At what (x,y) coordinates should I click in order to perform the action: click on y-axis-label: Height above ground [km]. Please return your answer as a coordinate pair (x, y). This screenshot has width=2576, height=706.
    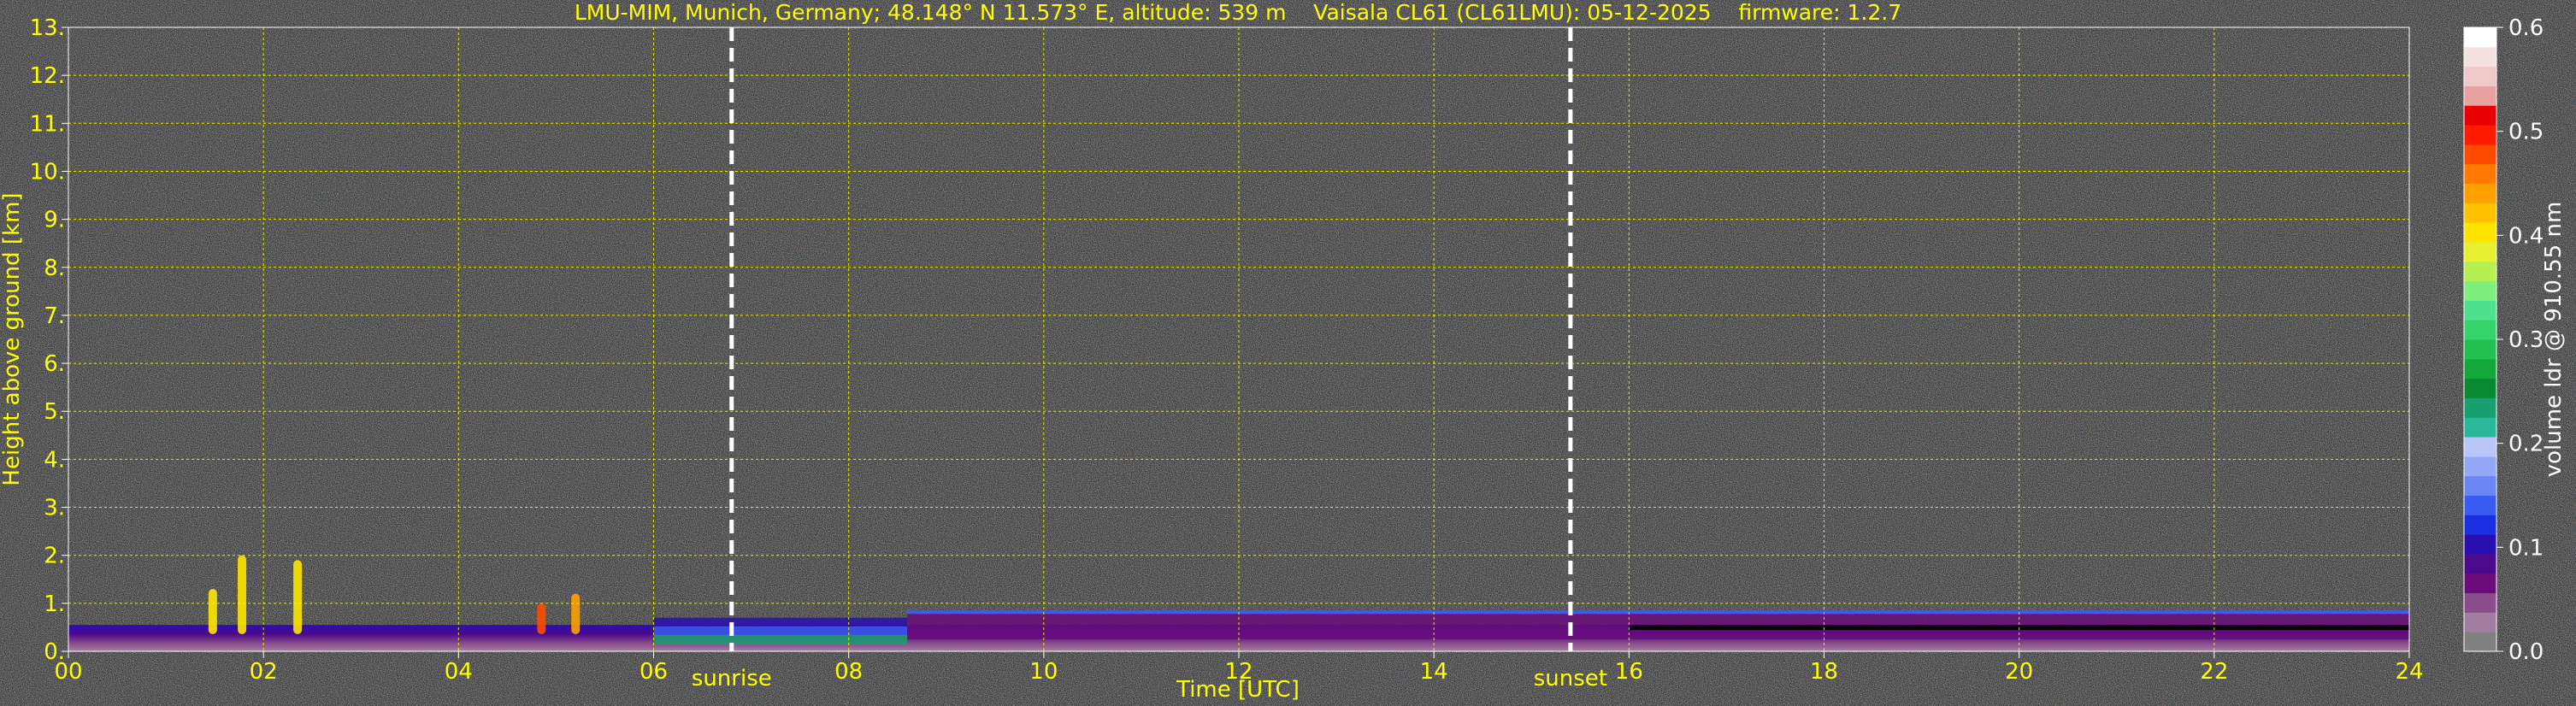
    Looking at the image, I should click on (12, 338).